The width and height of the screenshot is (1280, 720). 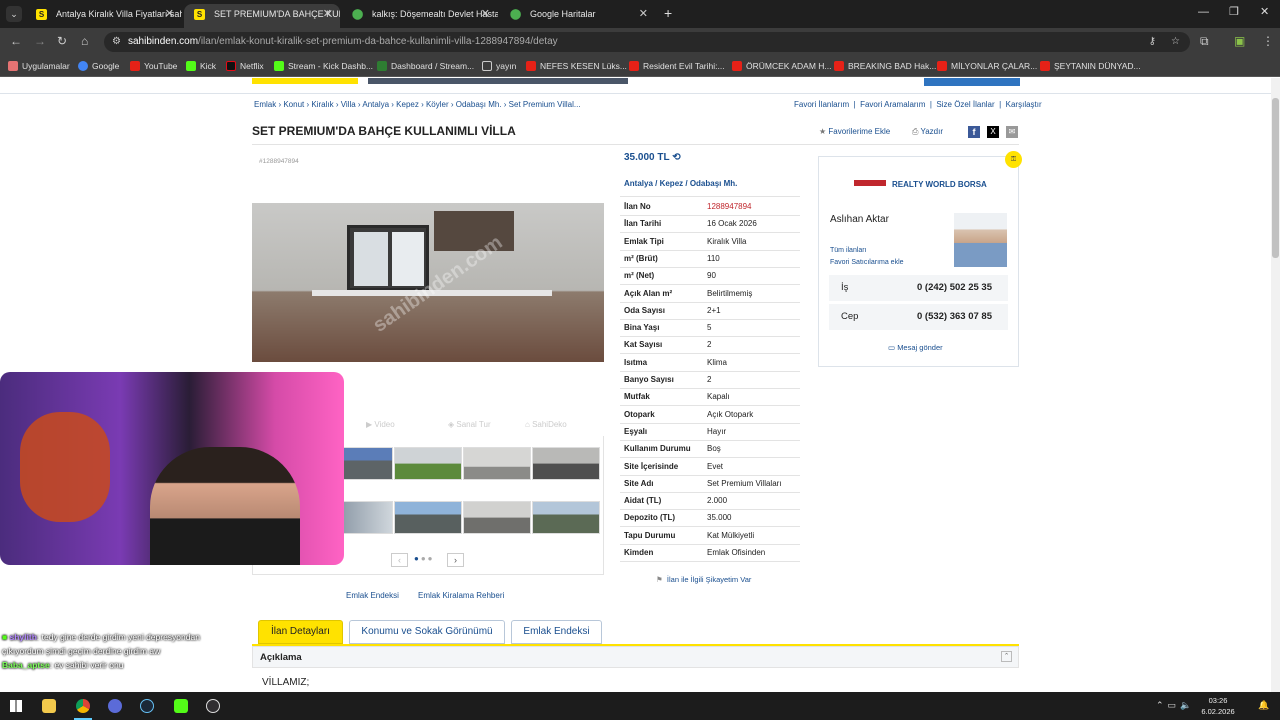 I want to click on breadcrumb-item: Köyler, so click(x=437, y=104).